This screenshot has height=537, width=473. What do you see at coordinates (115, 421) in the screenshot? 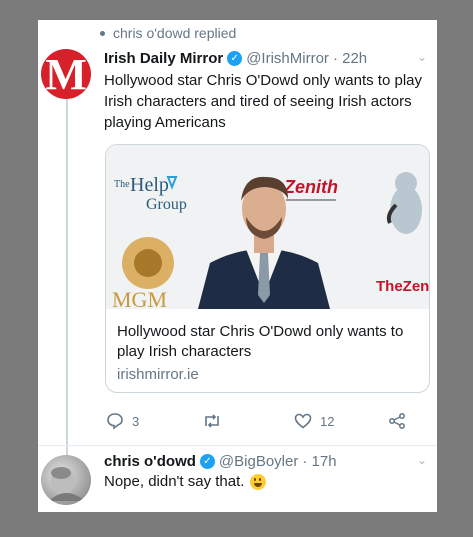
I see `reply-icon` at bounding box center [115, 421].